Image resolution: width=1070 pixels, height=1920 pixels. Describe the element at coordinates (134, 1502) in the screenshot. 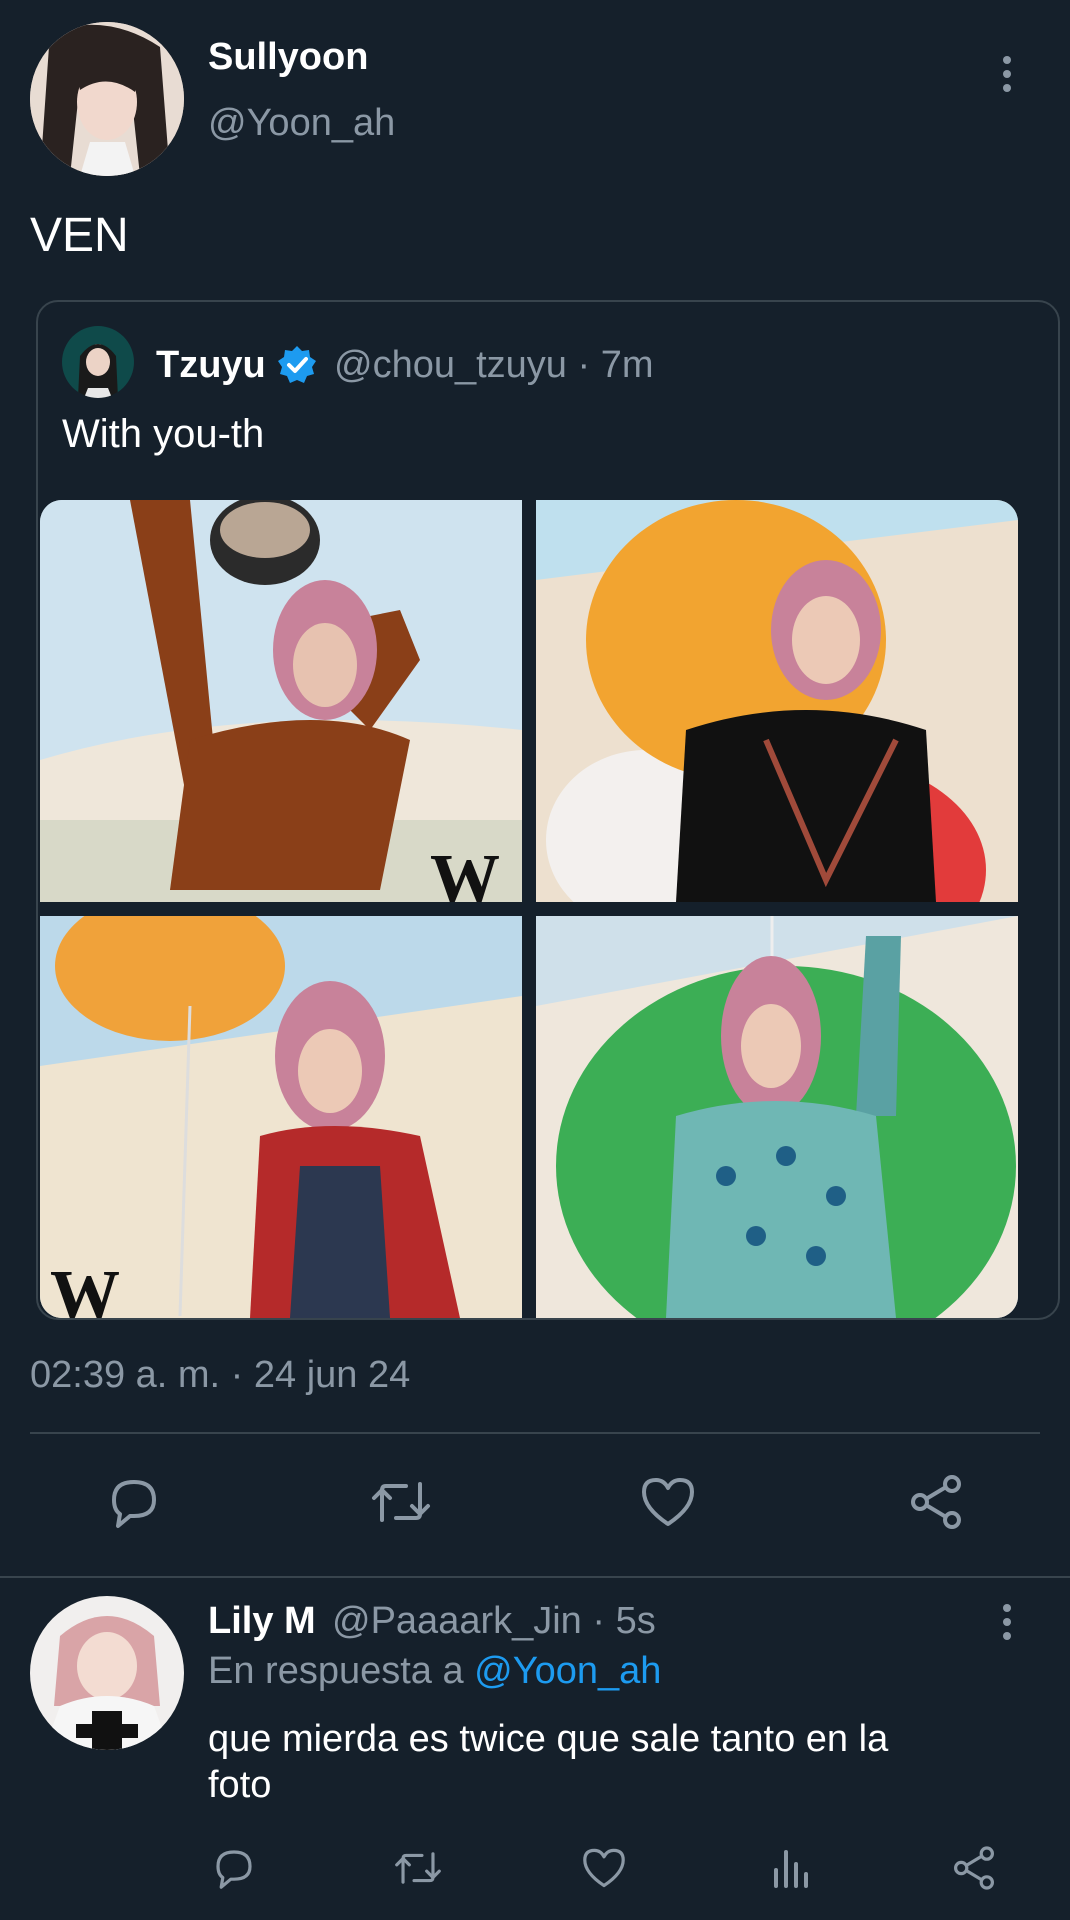

I see `reply-icon` at that location.